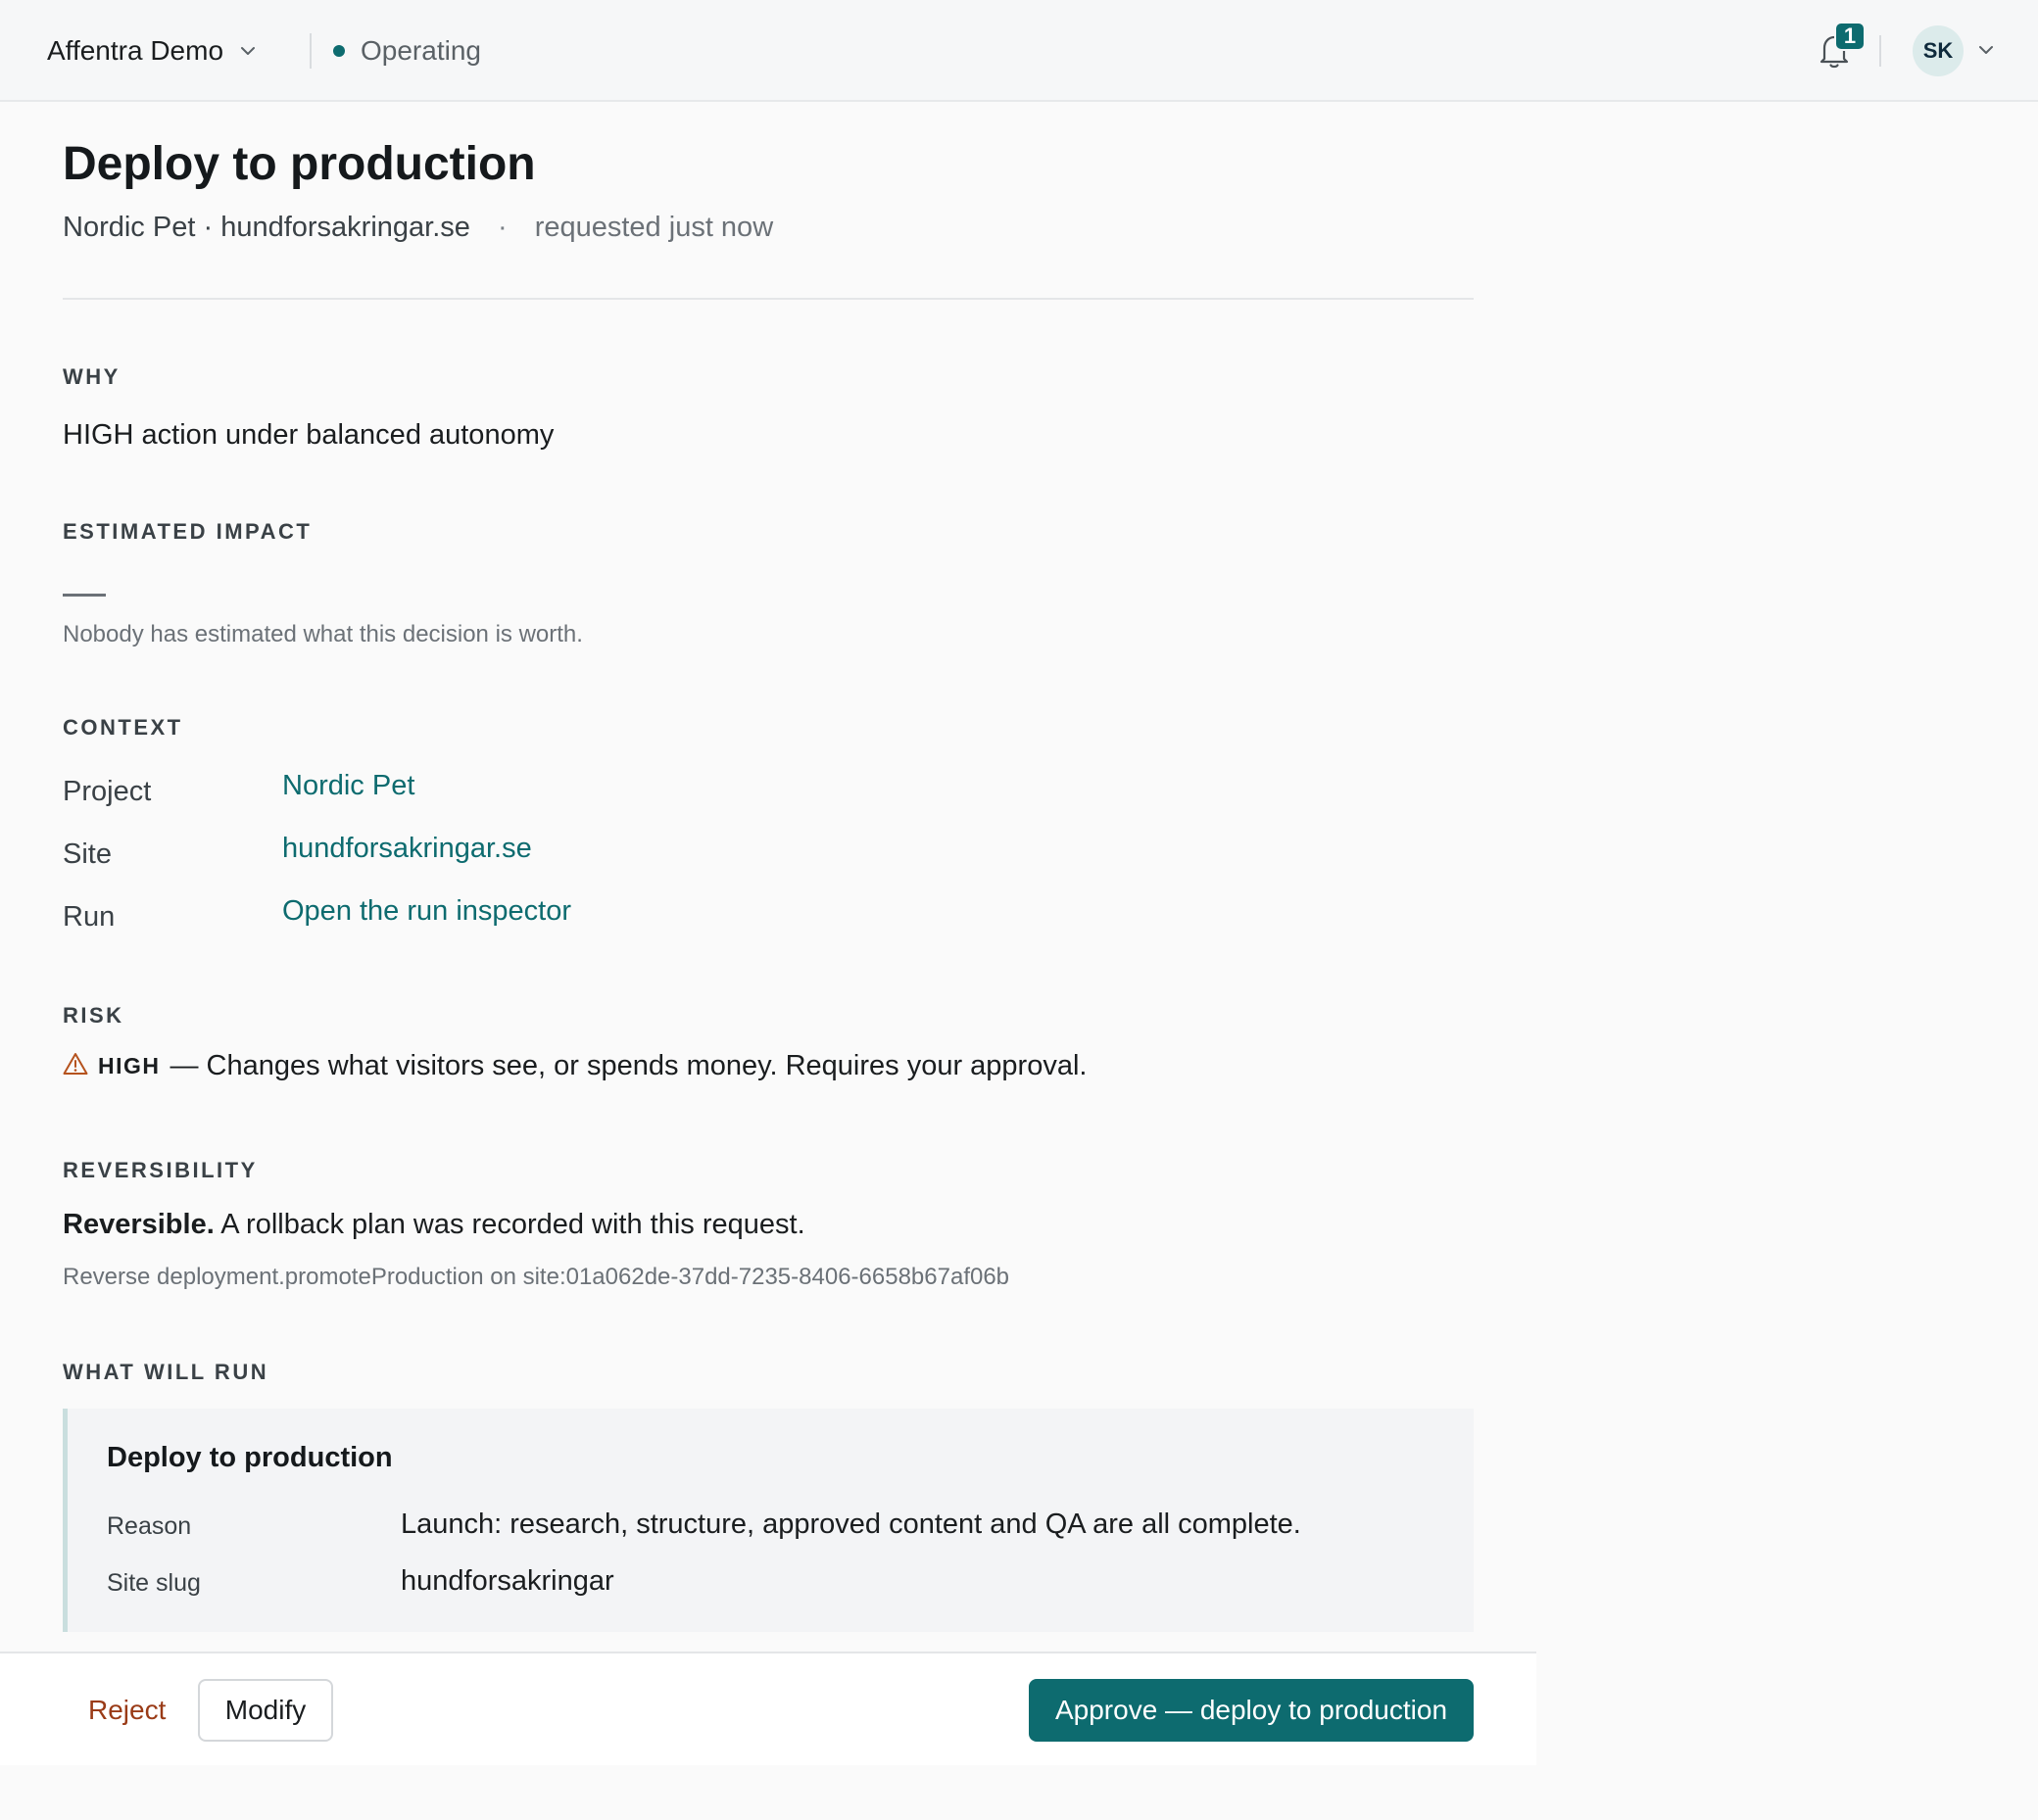 The height and width of the screenshot is (1820, 2038). What do you see at coordinates (93, 1015) in the screenshot?
I see `risk-label: RISK` at bounding box center [93, 1015].